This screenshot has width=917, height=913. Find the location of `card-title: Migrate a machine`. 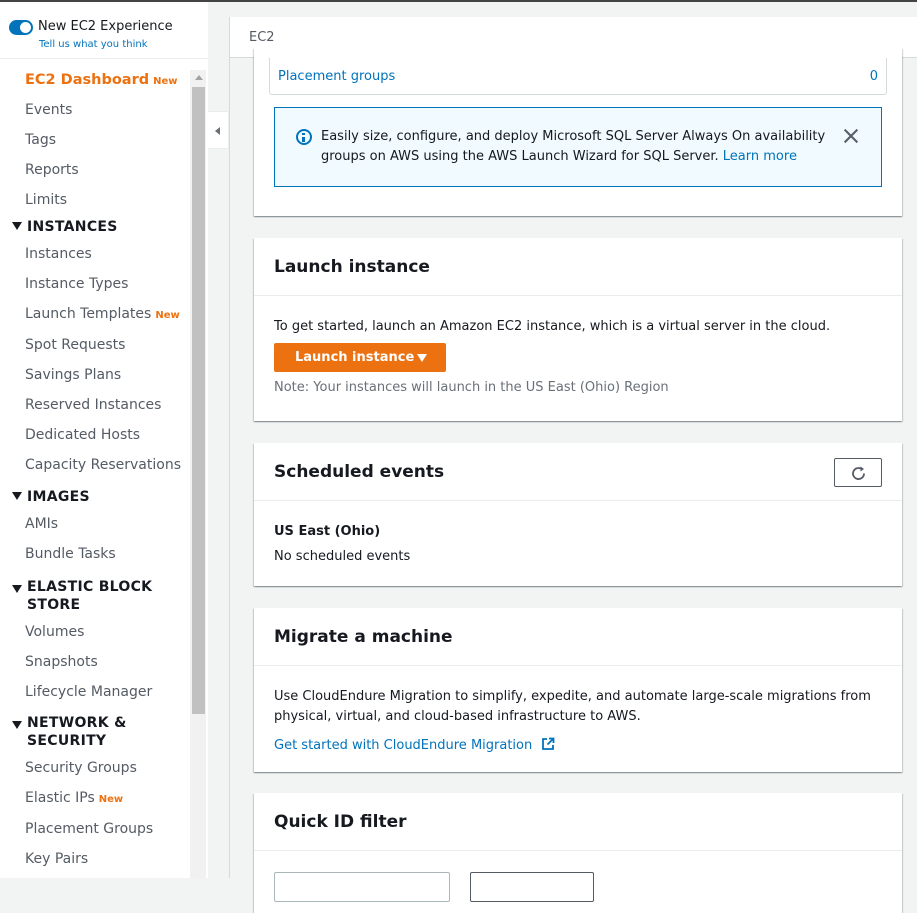

card-title: Migrate a machine is located at coordinates (363, 637).